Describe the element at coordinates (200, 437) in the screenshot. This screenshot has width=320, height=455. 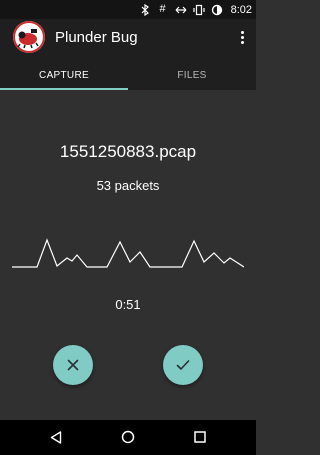
I see `recents-icon` at that location.